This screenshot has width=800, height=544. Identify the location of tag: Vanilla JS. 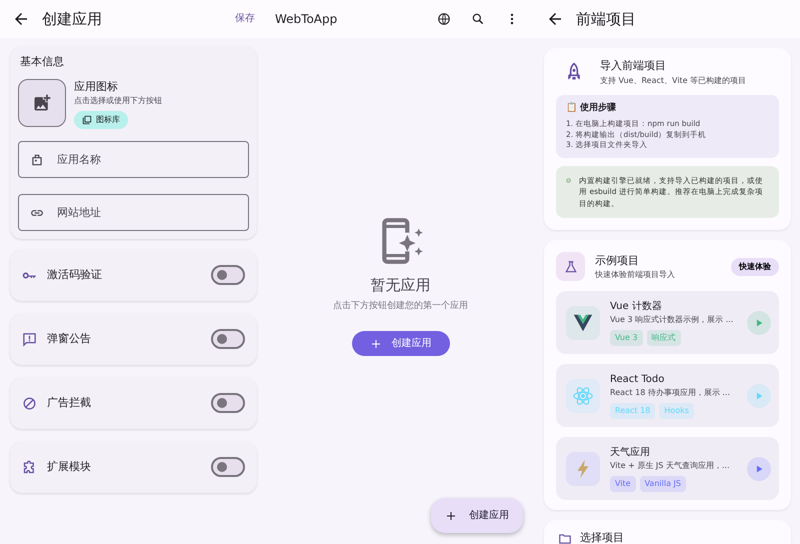
(663, 484).